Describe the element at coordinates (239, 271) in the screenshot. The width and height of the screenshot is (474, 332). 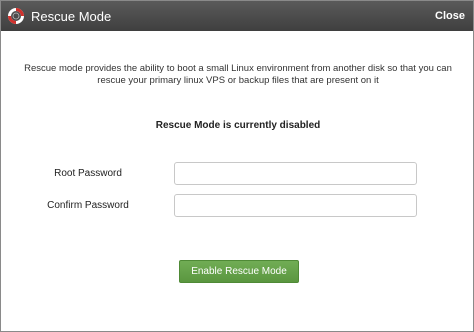
I see `enable-rescue-mode-button: Enable Rescue Mode` at that location.